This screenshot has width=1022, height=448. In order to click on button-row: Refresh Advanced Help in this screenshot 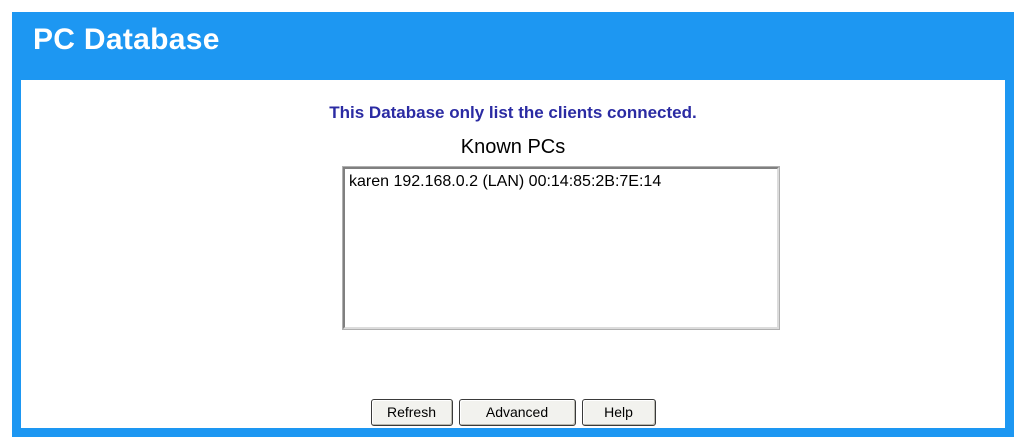, I will do `click(513, 412)`.